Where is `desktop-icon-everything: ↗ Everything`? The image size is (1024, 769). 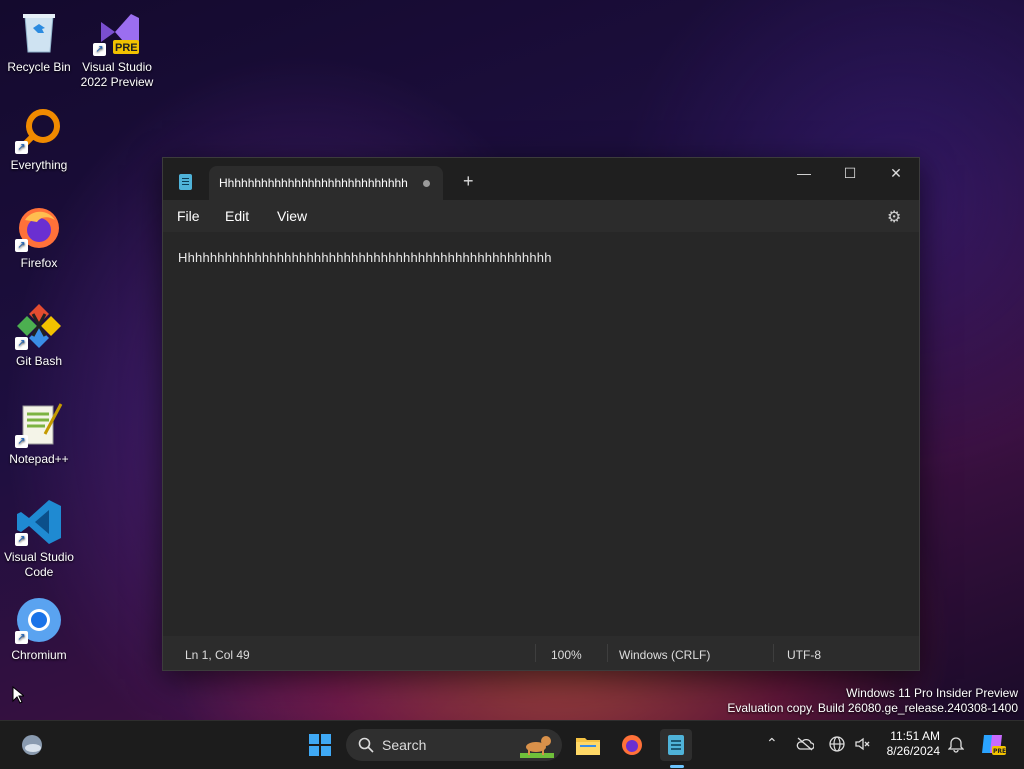
desktop-icon-everything: ↗ Everything is located at coordinates (39, 139).